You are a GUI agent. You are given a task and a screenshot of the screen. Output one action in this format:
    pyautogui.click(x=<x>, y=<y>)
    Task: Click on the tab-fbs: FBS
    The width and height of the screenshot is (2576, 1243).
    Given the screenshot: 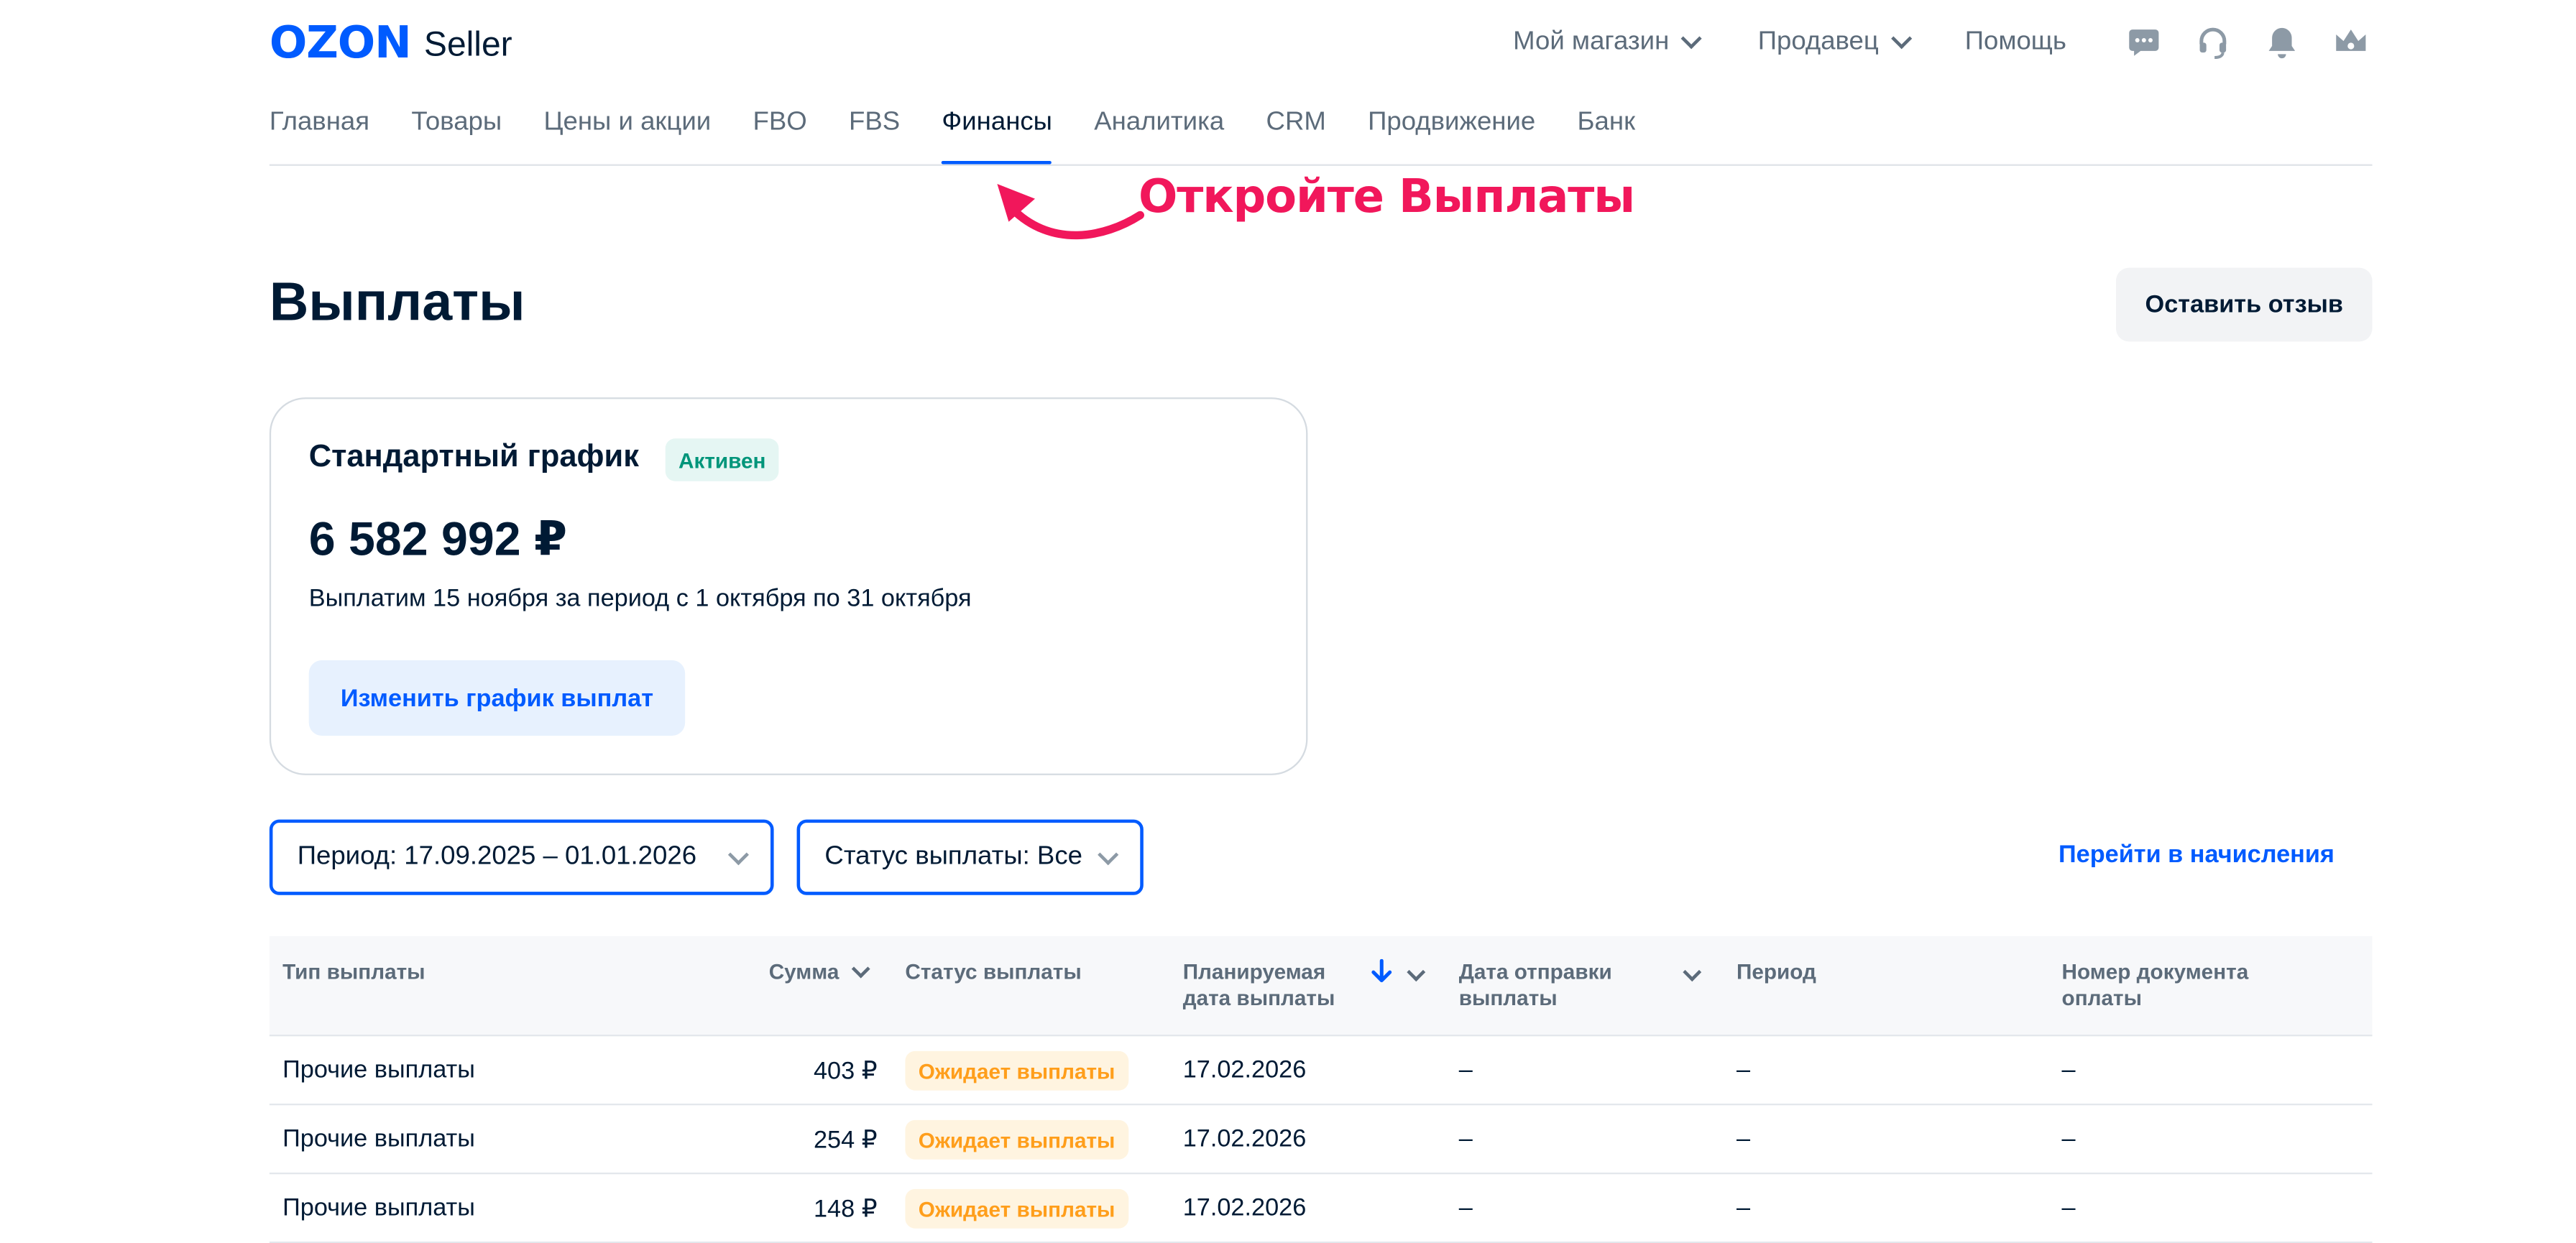 What is the action you would take?
    pyautogui.click(x=874, y=136)
    